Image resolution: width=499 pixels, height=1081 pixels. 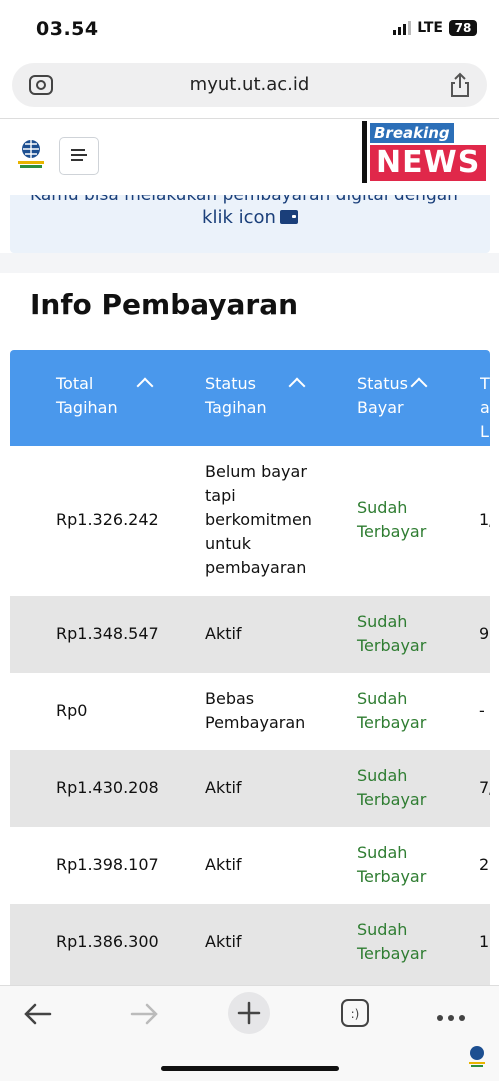 I want to click on site-header: Breaking NEWS, so click(x=249, y=157).